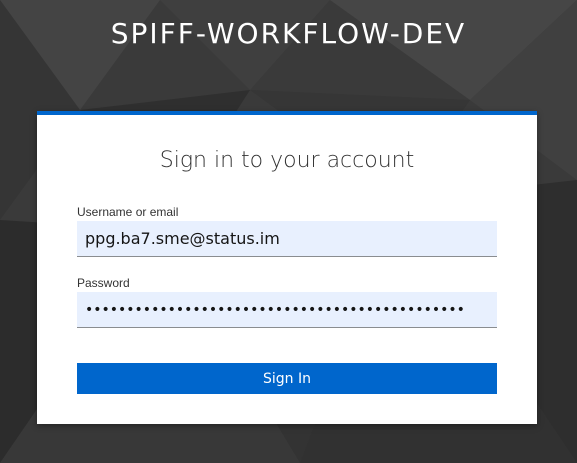 The width and height of the screenshot is (577, 463). Describe the element at coordinates (287, 378) in the screenshot. I see `sign-in-button: Sign In` at that location.